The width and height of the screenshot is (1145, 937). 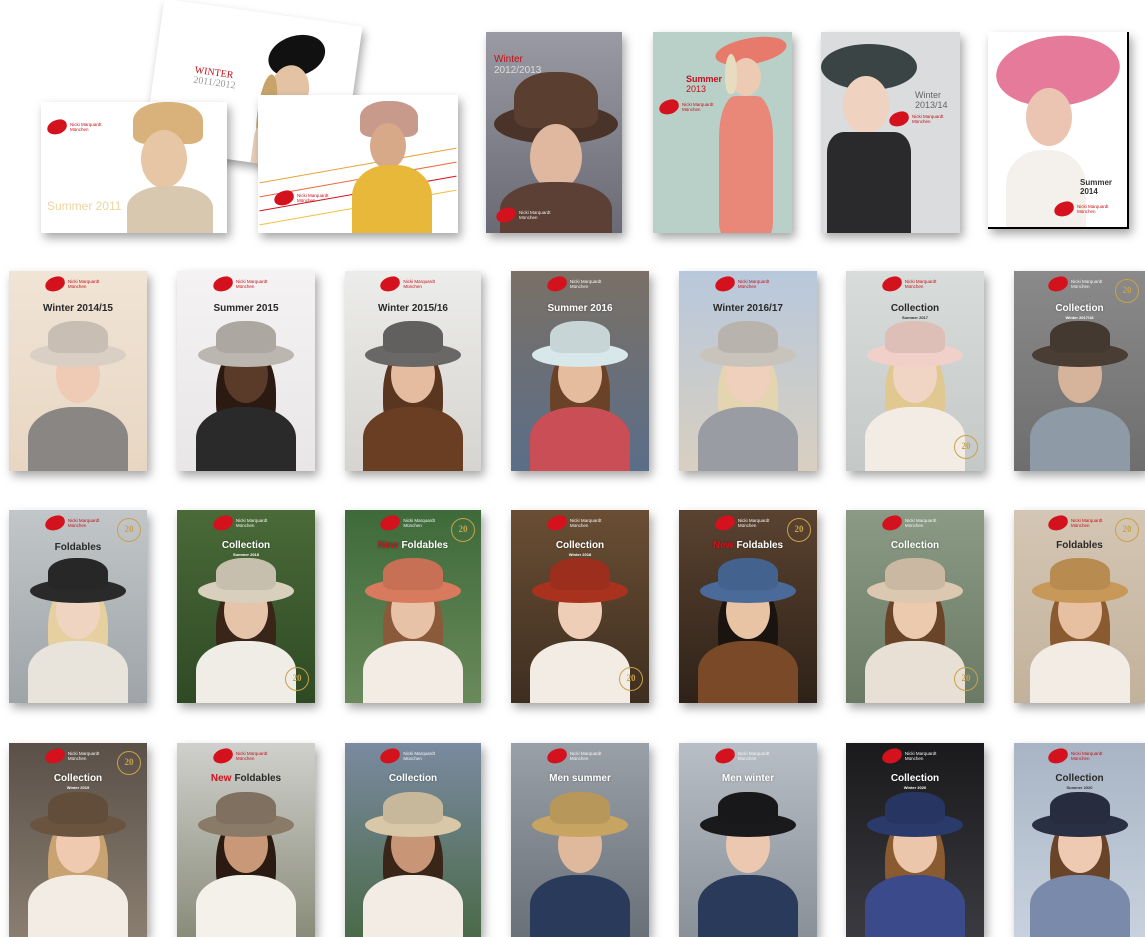 I want to click on catalog-cover: Nicki Marquardt München Collection, so click(x=413, y=840).